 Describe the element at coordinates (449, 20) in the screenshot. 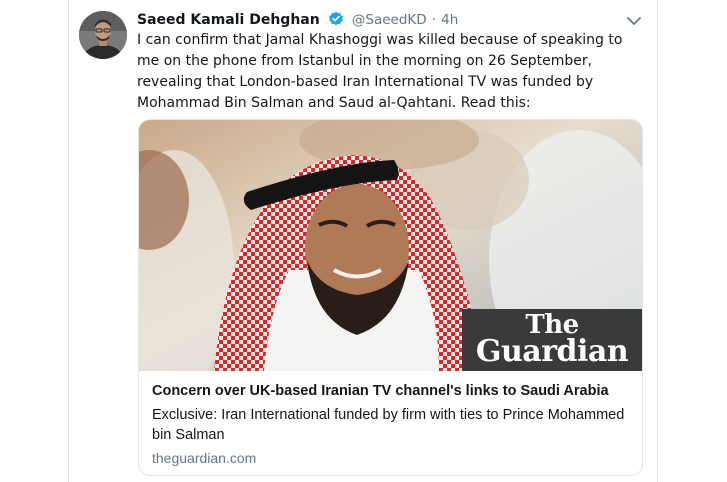

I see `tweet-timestamp: 4h` at that location.